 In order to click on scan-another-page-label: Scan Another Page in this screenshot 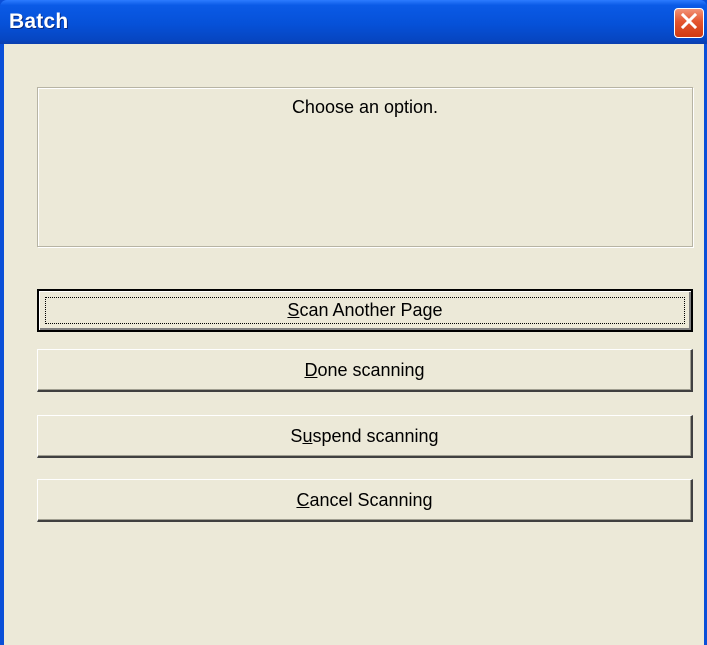, I will do `click(365, 310)`.